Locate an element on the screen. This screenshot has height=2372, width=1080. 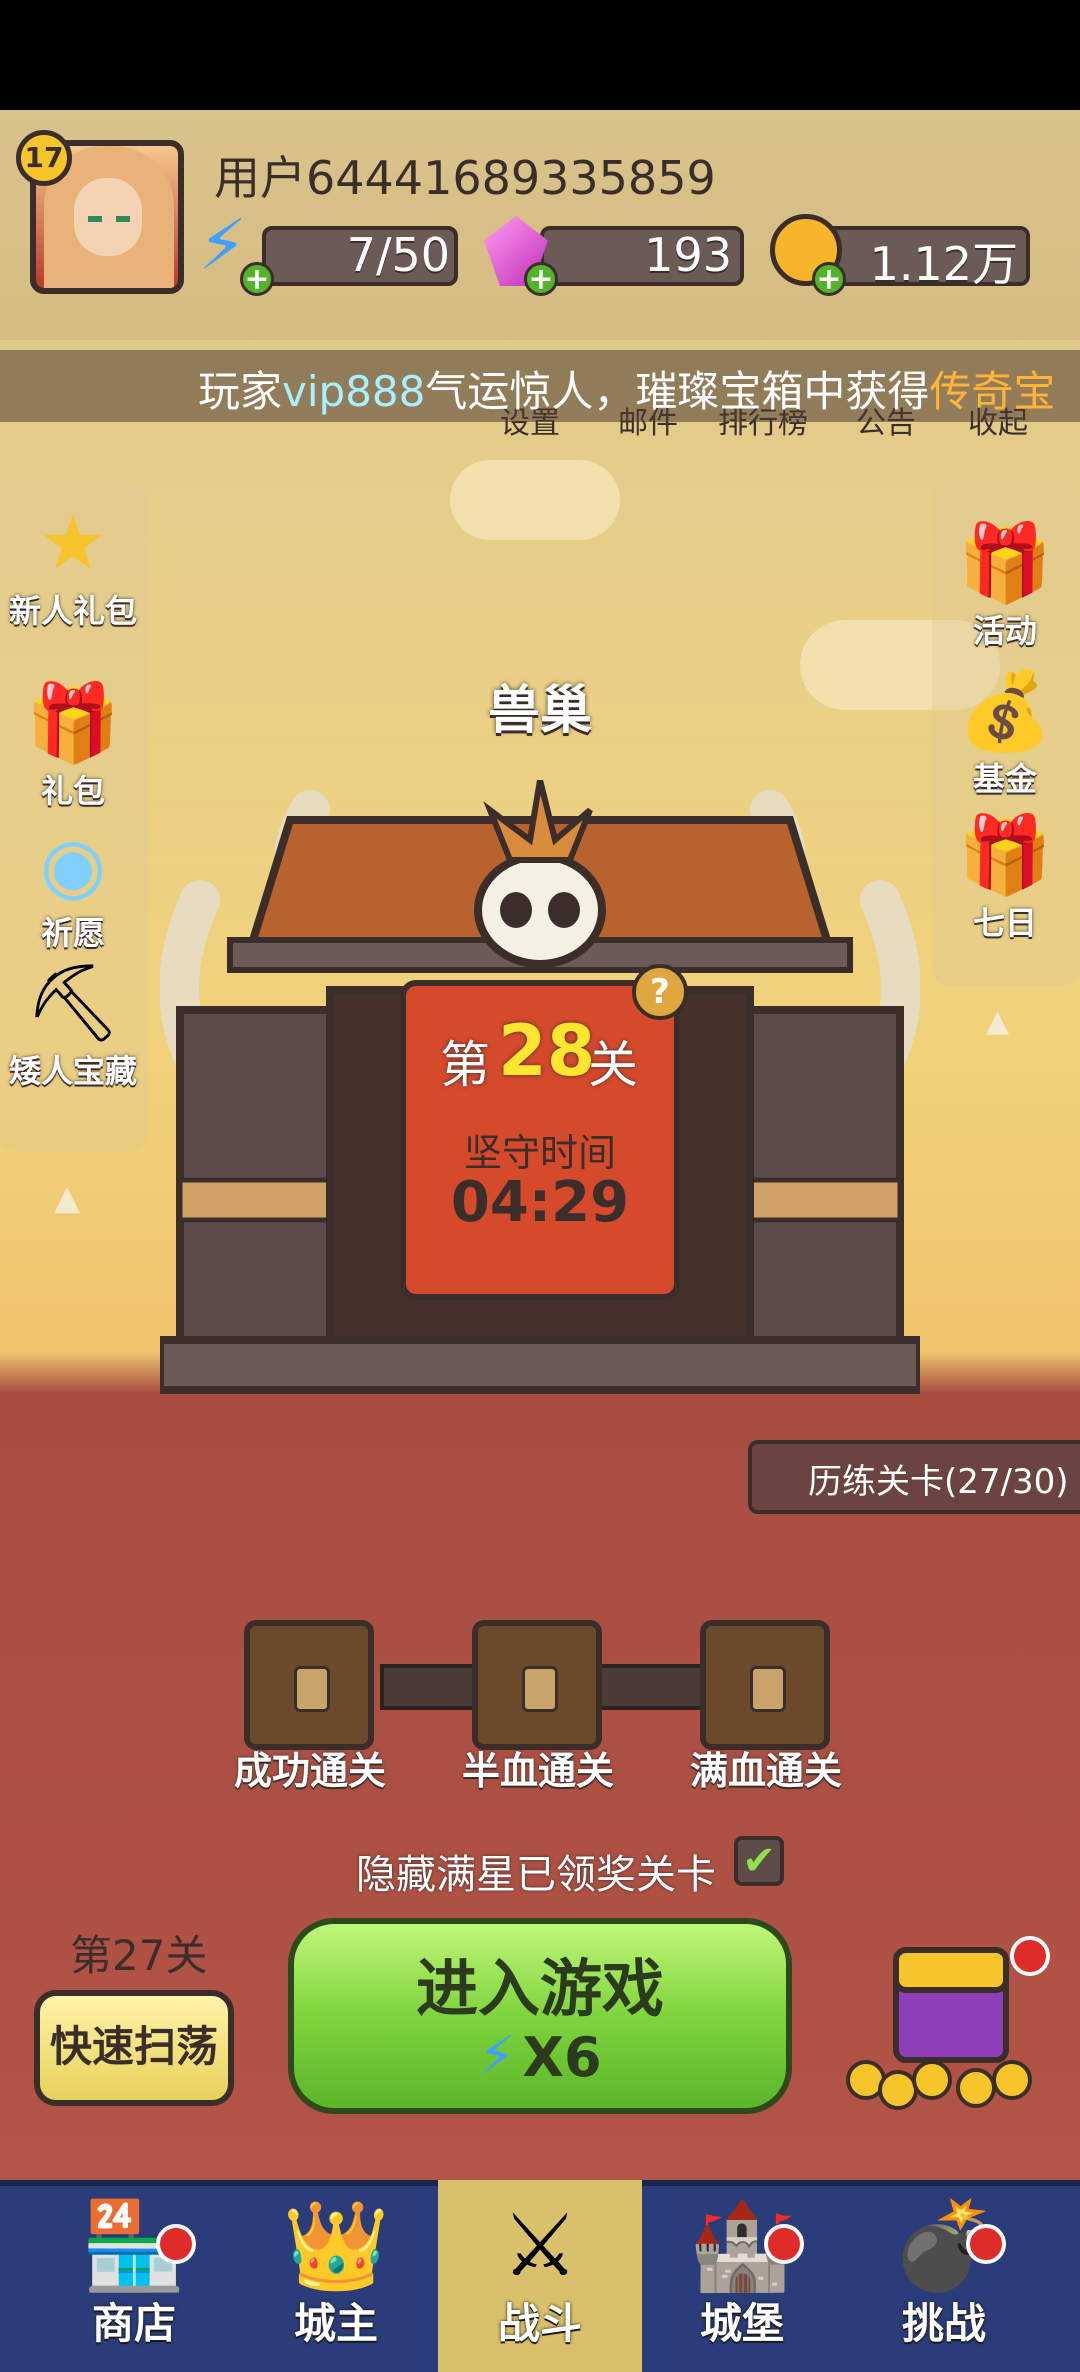
tab-lord: 👑 城主 is located at coordinates (336, 2279).